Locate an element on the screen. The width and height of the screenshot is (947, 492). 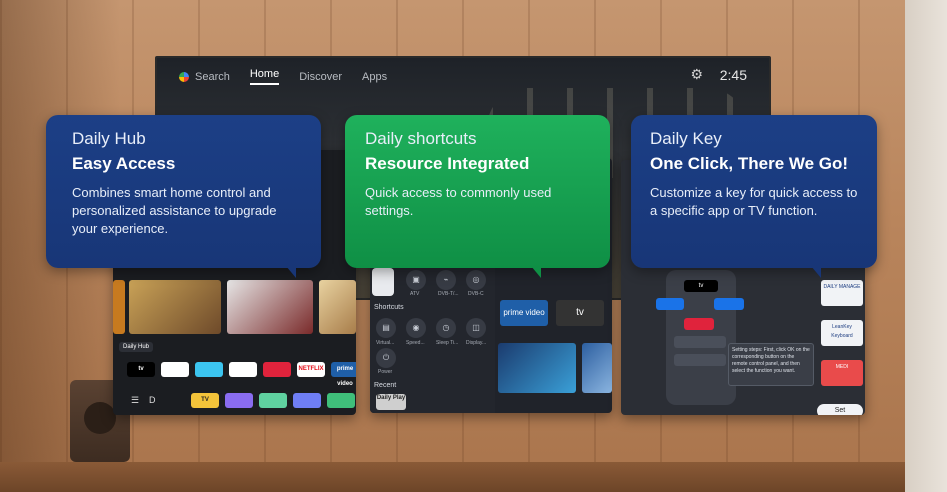
app-row: tv NETFLIX prime video is located at coordinates (241, 374).